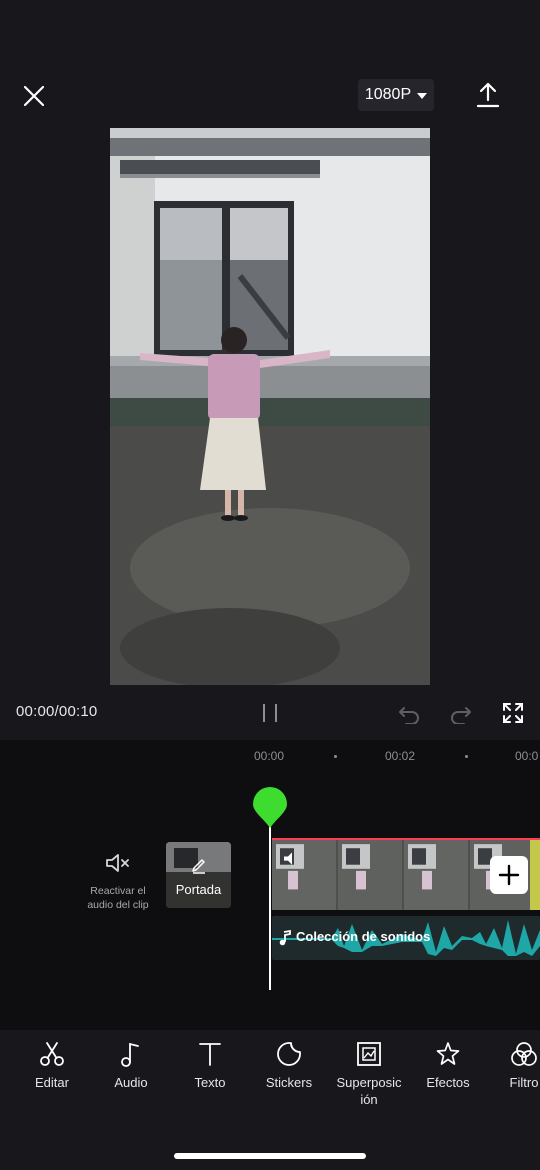 The image size is (540, 1170). Describe the element at coordinates (210, 1082) in the screenshot. I see `tool-label: Texto` at that location.